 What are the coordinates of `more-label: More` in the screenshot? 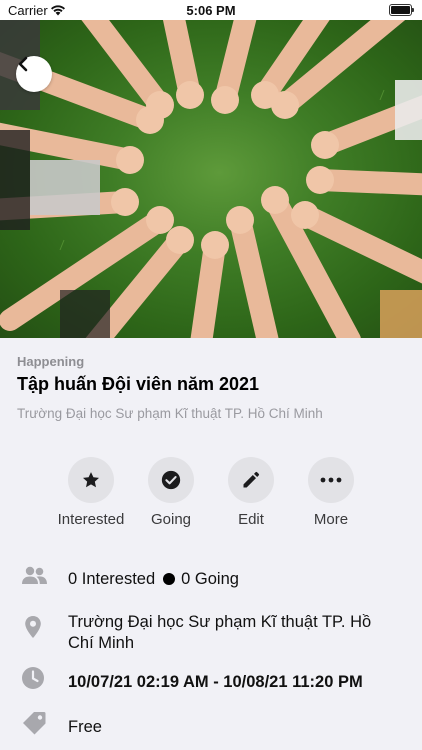 It's located at (331, 519).